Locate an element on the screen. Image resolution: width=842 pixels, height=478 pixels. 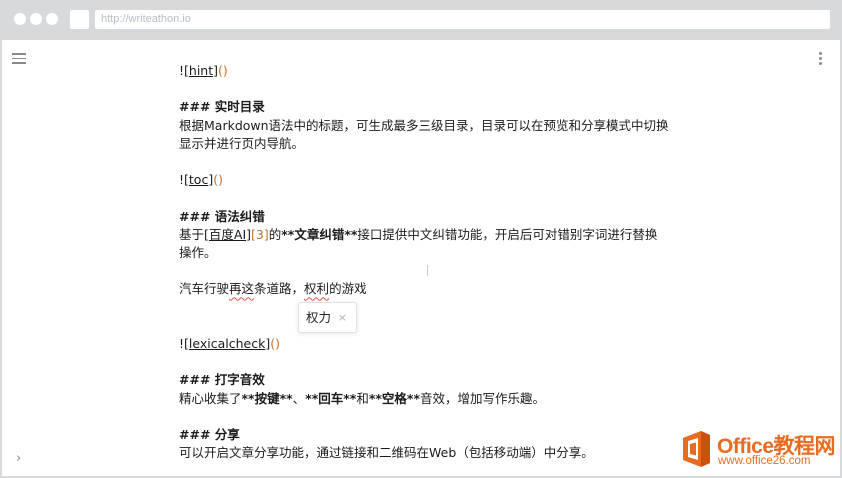
image-link-lexicalcheck: ![lexicalcheck]() is located at coordinates (229, 343).